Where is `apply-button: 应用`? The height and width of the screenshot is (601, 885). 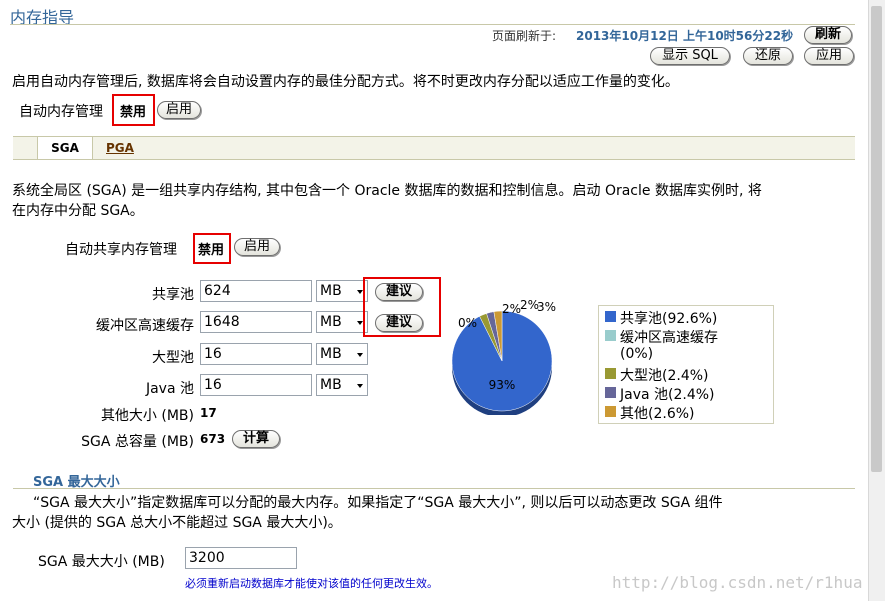
apply-button: 应用 is located at coordinates (829, 56).